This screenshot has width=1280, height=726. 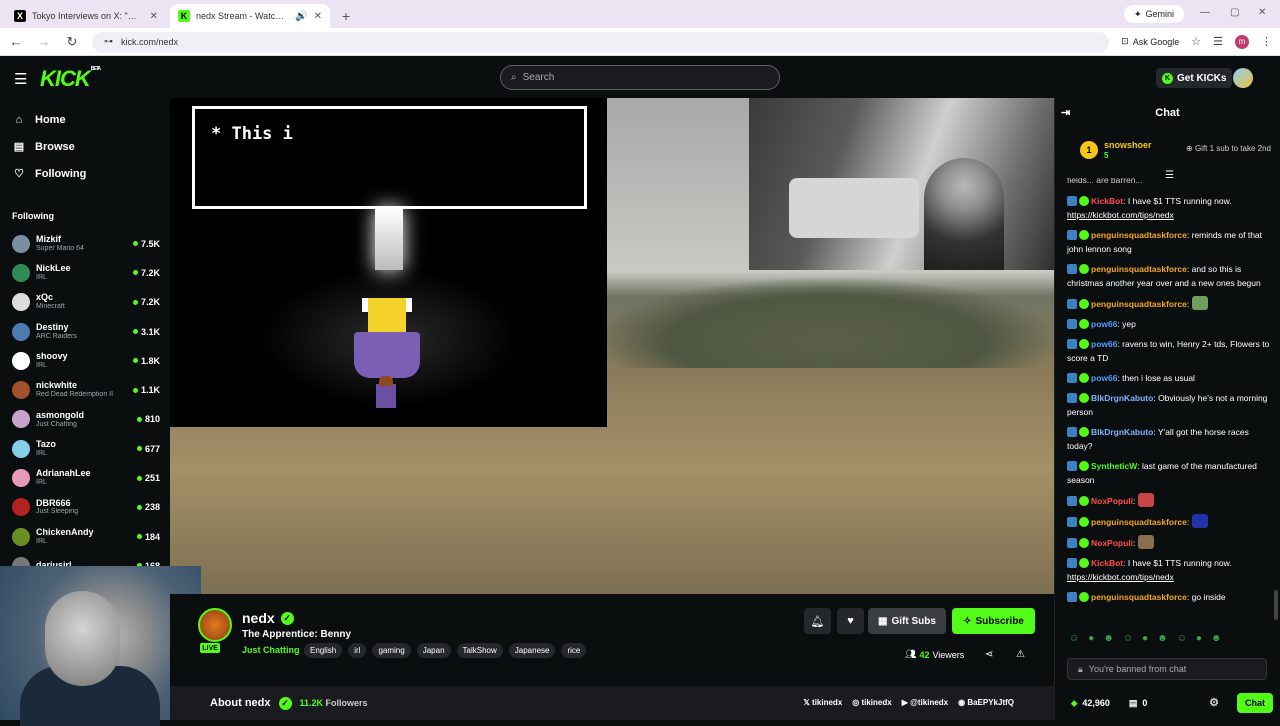 I want to click on social-link-discord: ◉ BaEPYkJtfQ, so click(x=986, y=702).